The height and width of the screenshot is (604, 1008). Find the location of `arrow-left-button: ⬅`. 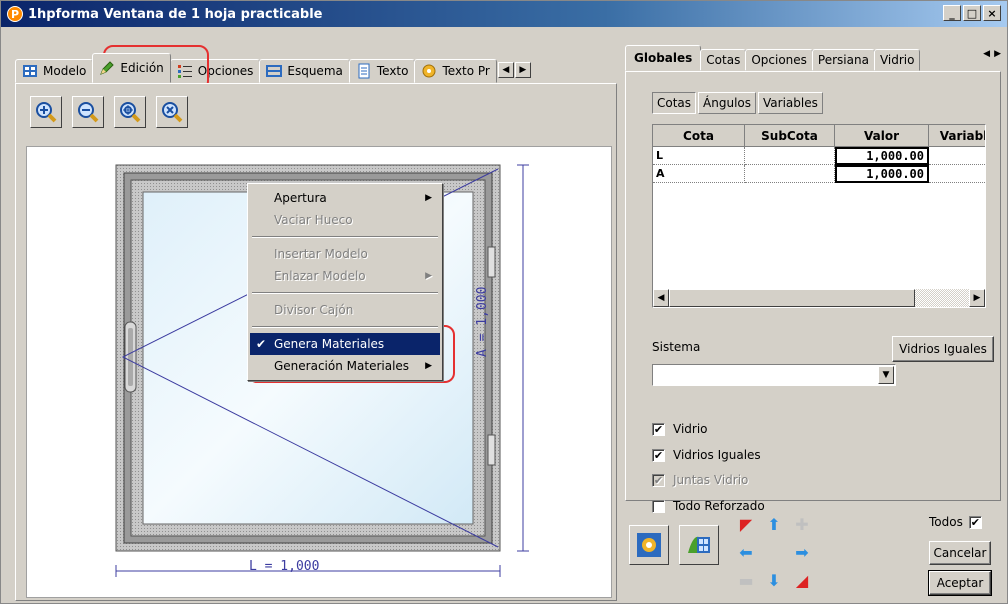

arrow-left-button: ⬅ is located at coordinates (746, 552).